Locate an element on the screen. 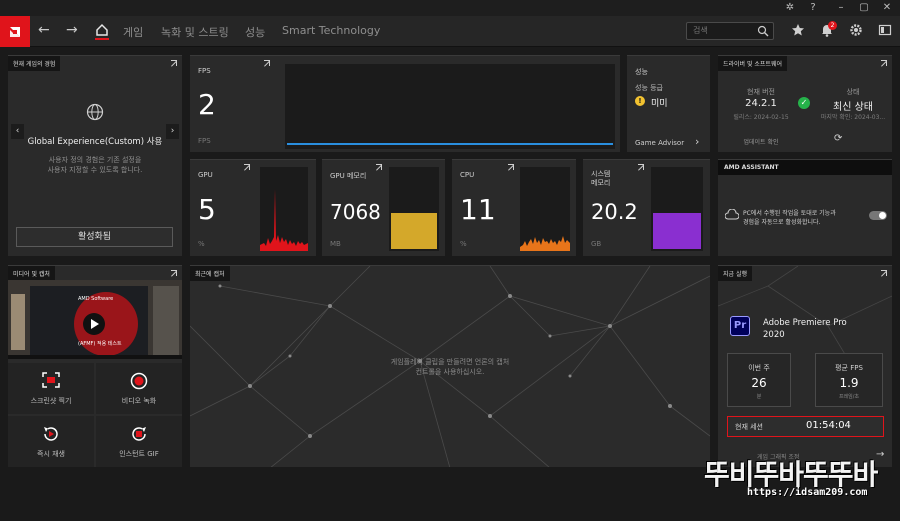 Image resolution: width=900 pixels, height=521 pixels. gpu-expand-icon is located at coordinates (247, 167).